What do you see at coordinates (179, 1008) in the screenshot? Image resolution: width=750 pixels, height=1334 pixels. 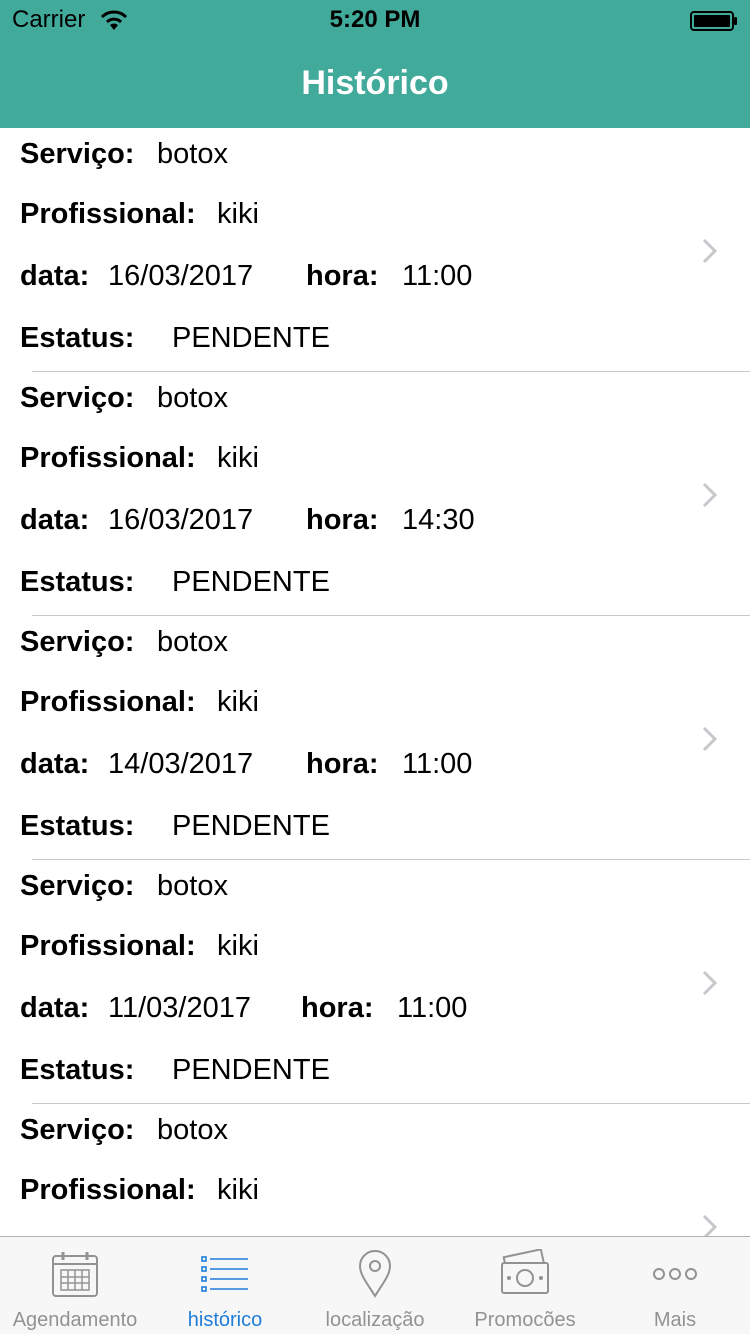 I see `date-value: 11/03/2017` at bounding box center [179, 1008].